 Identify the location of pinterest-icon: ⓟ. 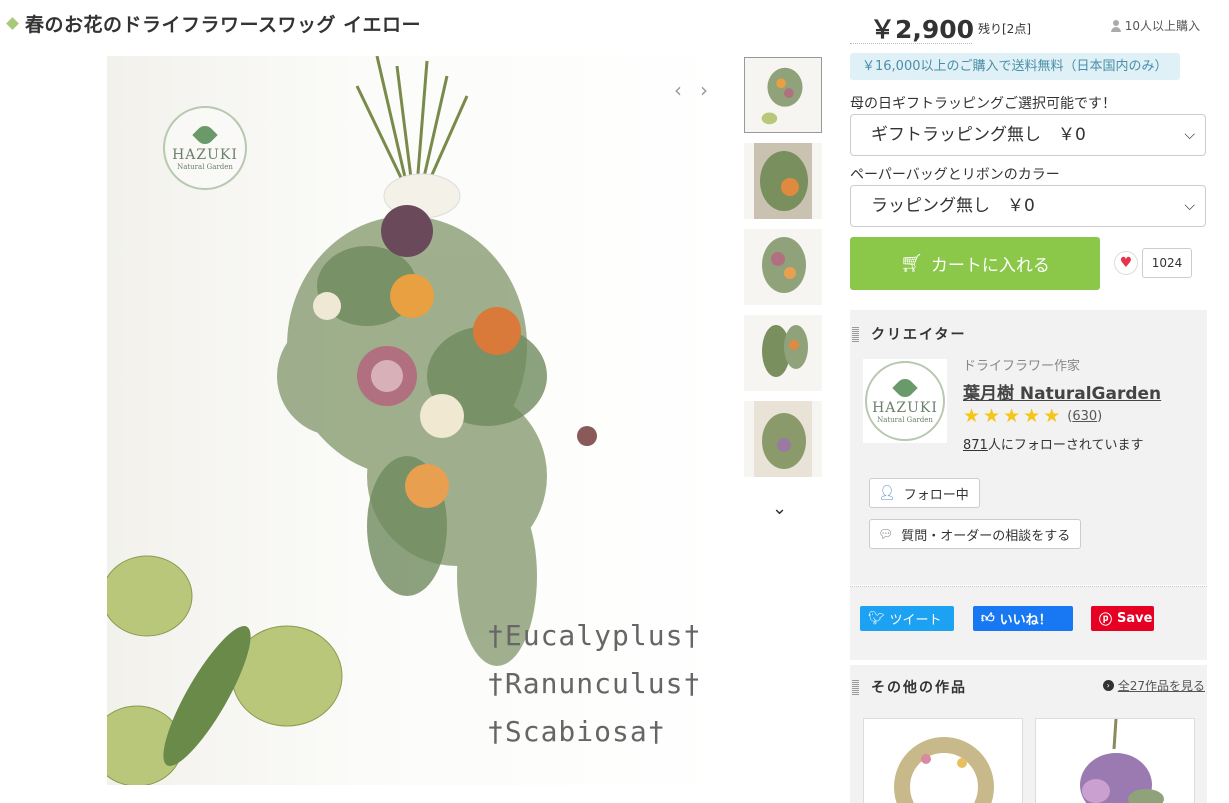
(1106, 620).